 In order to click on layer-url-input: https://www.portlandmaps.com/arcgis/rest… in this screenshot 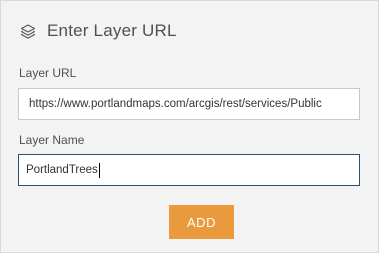, I will do `click(189, 104)`.